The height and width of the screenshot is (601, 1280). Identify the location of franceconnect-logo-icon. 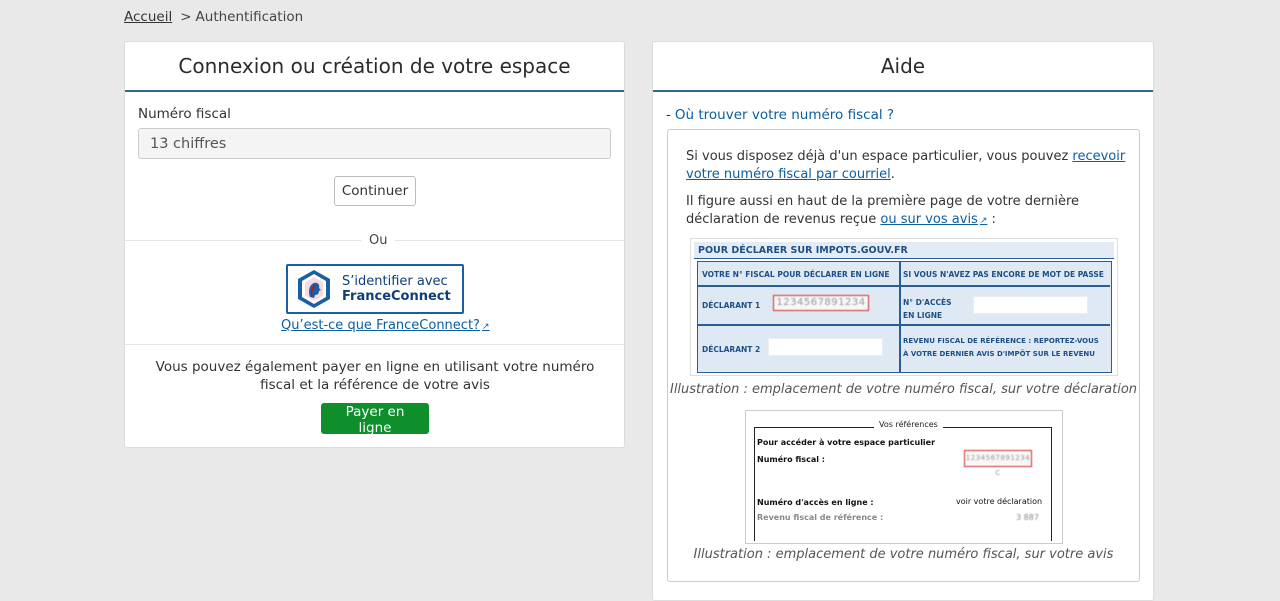
(314, 289).